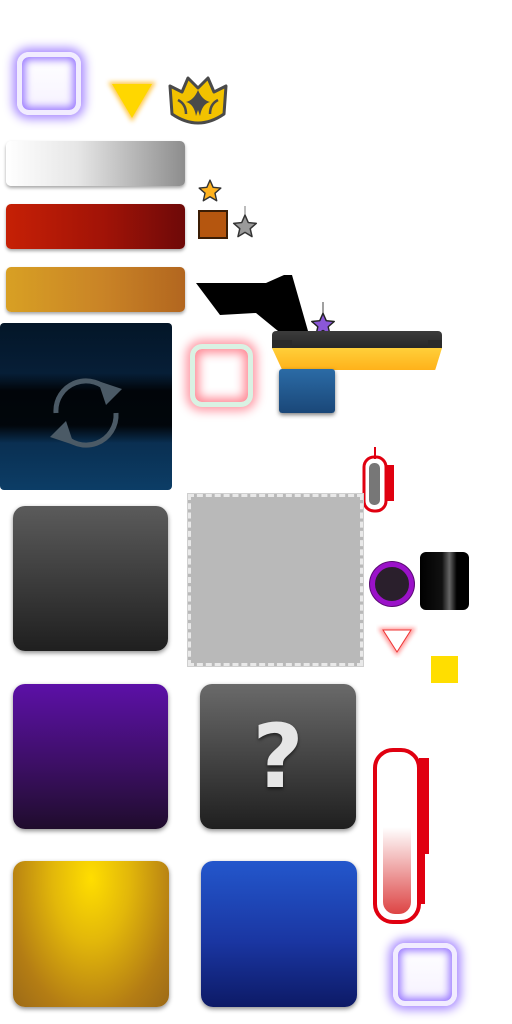 The image size is (512, 1024). Describe the element at coordinates (95, 289) in the screenshot. I see `orange-bar` at that location.